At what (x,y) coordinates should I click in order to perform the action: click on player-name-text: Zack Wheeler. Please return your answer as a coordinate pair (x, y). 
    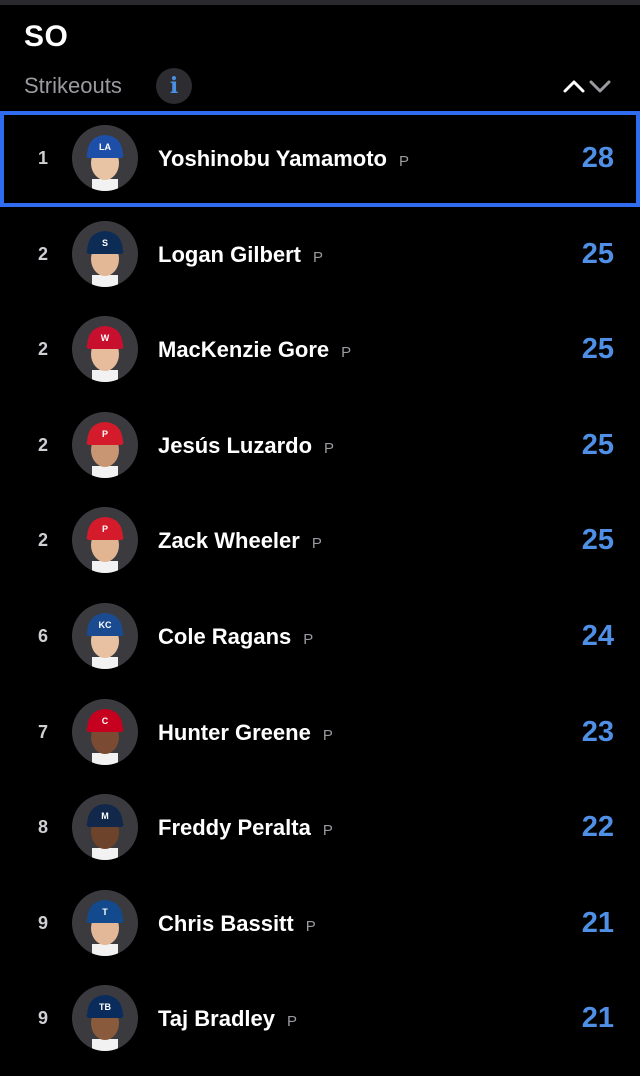
    Looking at the image, I should click on (229, 541).